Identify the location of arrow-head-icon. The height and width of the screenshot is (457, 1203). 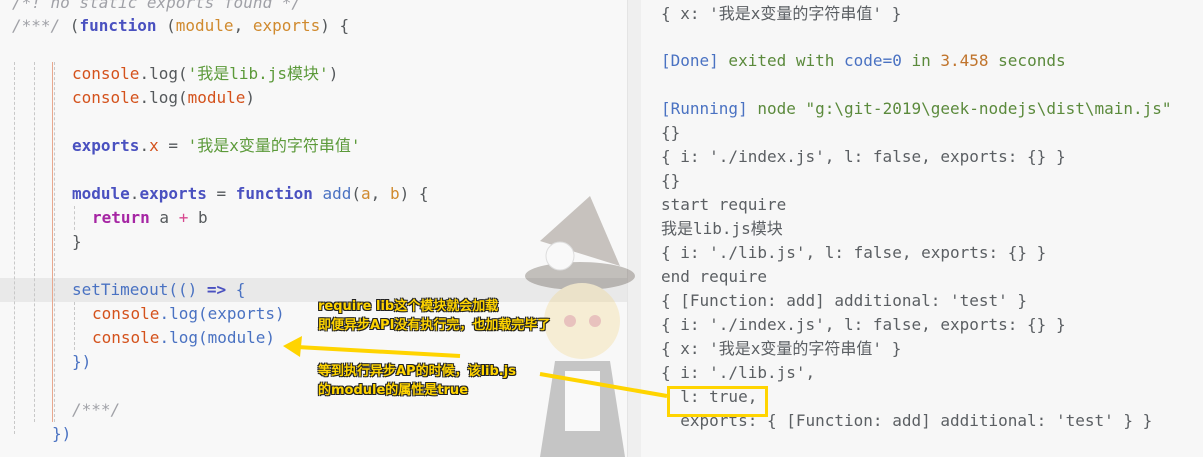
(292, 346).